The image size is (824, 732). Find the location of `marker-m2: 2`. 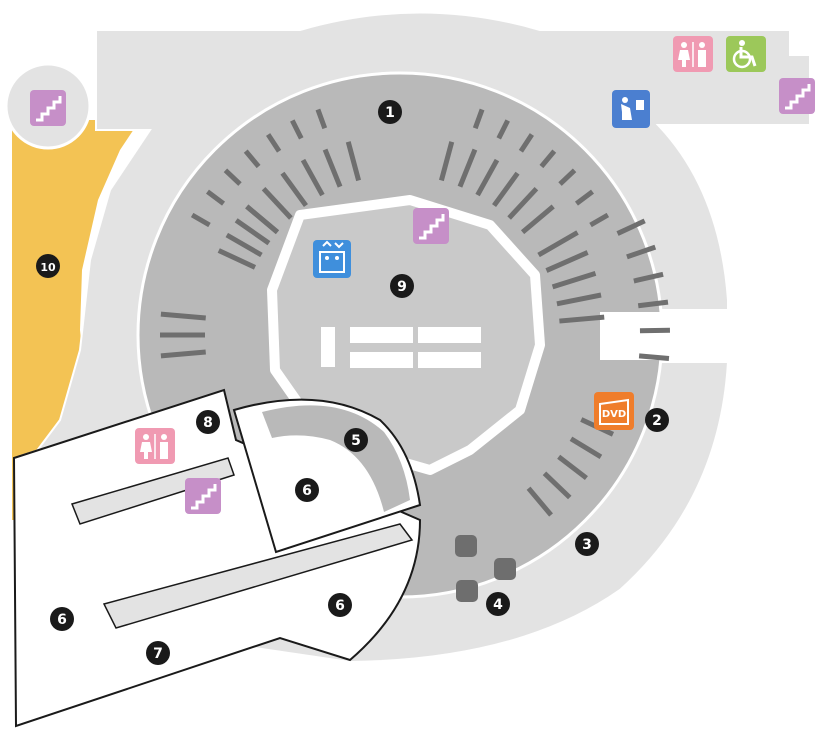

marker-m2: 2 is located at coordinates (657, 420).